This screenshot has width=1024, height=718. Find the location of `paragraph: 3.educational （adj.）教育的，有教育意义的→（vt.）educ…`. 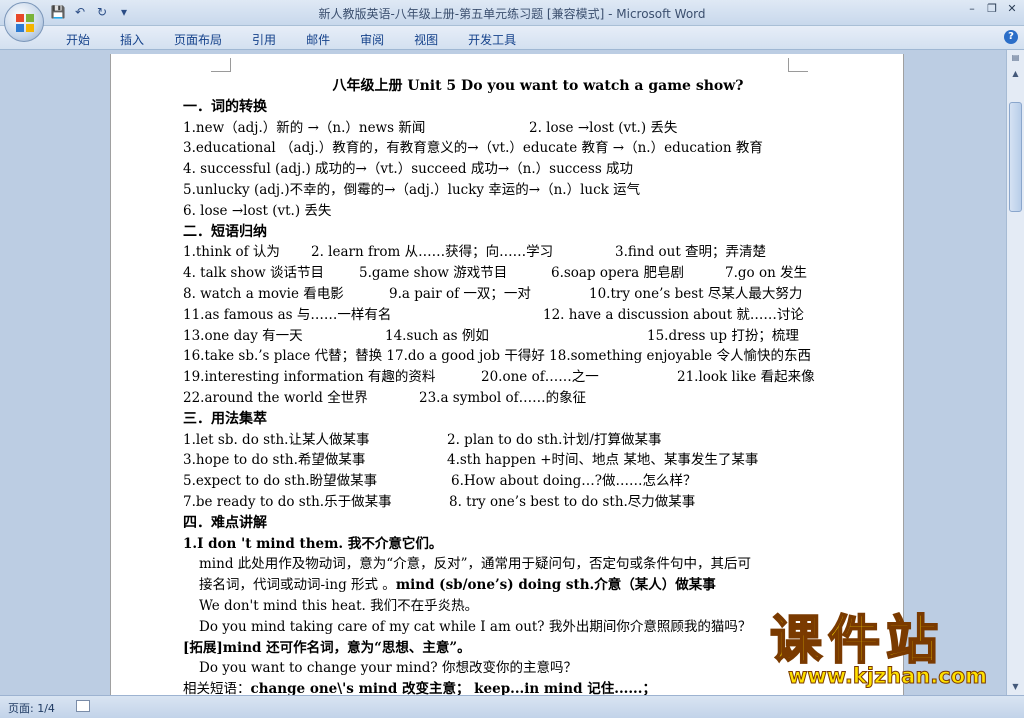

paragraph: 3.educational （adj.）教育的，有教育意义的→（vt.）educ… is located at coordinates (473, 148).